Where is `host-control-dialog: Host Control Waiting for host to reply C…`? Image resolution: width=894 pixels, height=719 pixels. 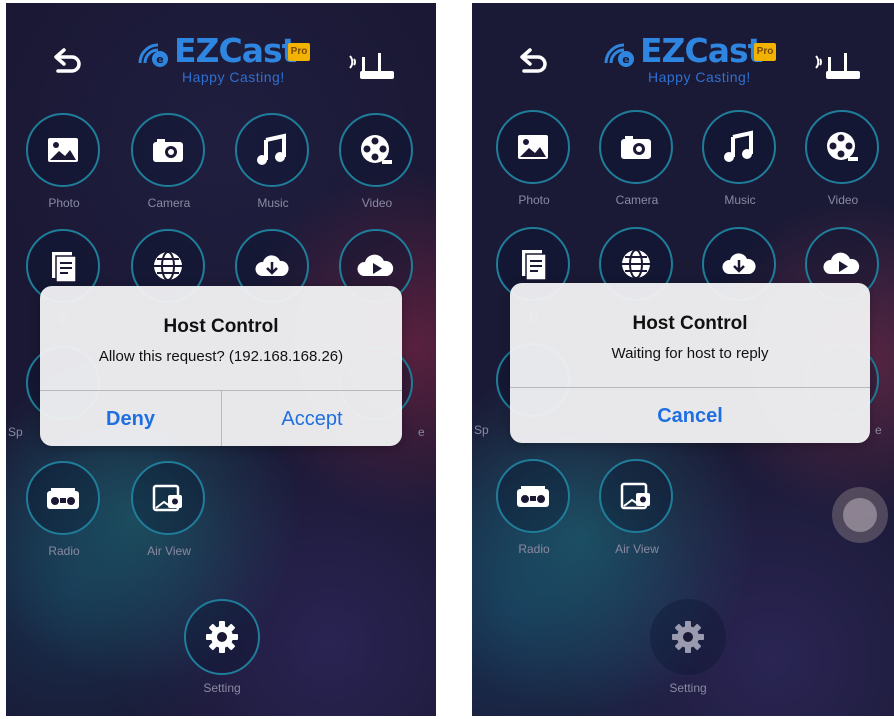
host-control-dialog: Host Control Waiting for host to reply C… is located at coordinates (690, 363).